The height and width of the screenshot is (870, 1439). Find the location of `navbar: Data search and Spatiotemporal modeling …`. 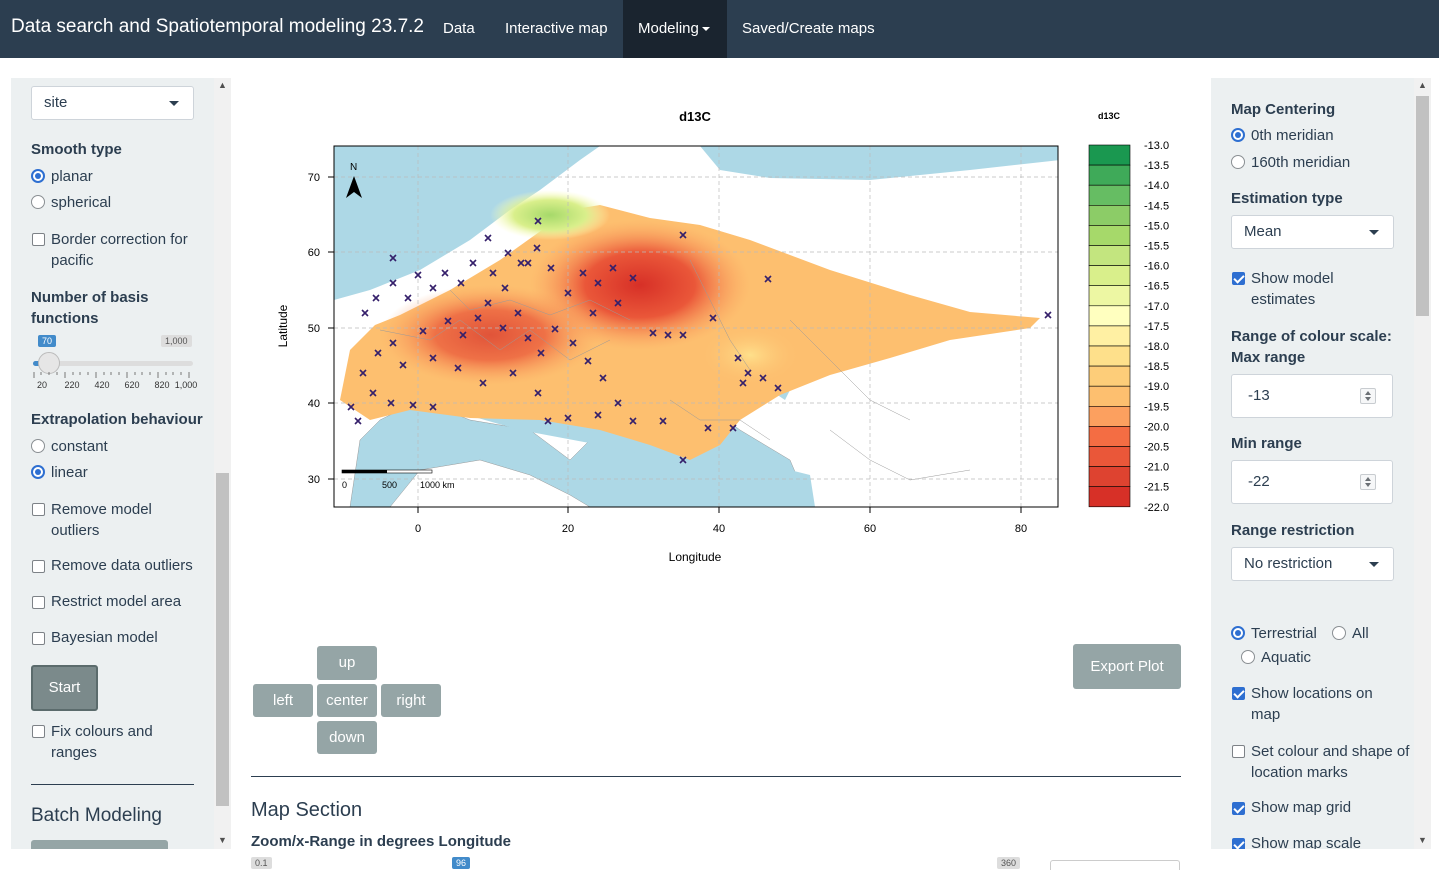

navbar: Data search and Spatiotemporal modeling … is located at coordinates (719, 29).